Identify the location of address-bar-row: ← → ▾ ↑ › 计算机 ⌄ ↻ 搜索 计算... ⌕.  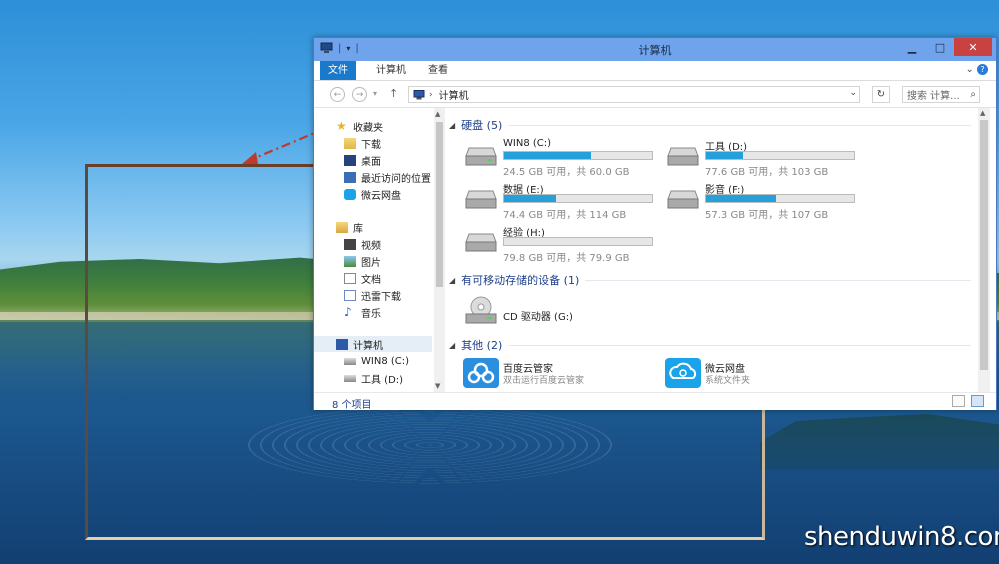
(655, 94).